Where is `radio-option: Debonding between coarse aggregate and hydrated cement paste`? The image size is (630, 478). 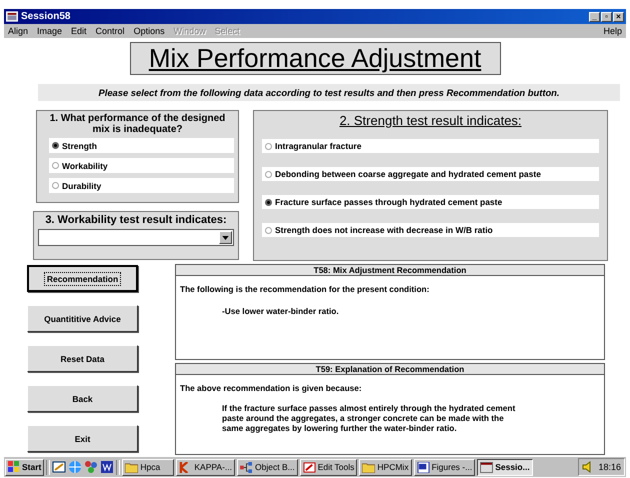 radio-option: Debonding between coarse aggregate and hydrated cement paste is located at coordinates (430, 174).